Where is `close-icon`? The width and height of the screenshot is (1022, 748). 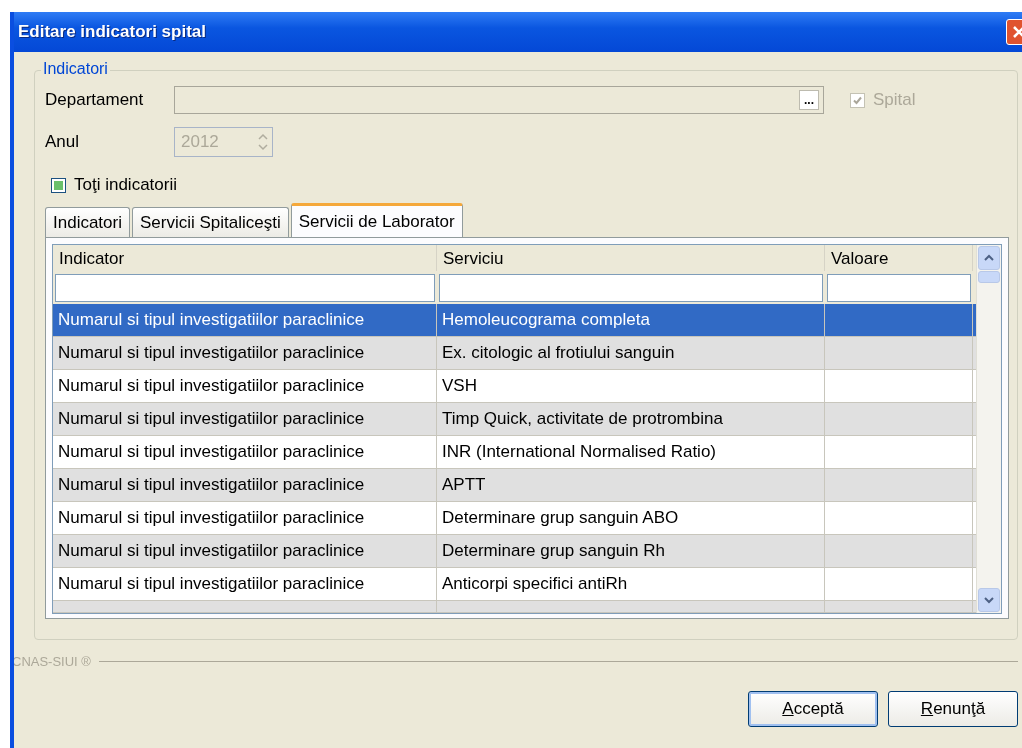 close-icon is located at coordinates (1017, 32).